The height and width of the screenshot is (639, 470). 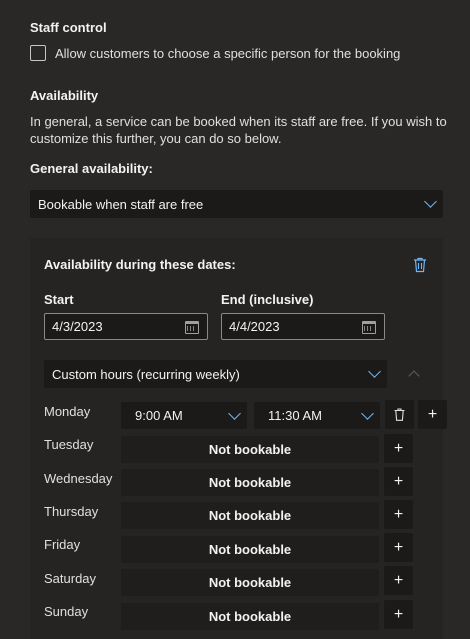 I want to click on general-availability-label: General availability:, so click(x=91, y=168).